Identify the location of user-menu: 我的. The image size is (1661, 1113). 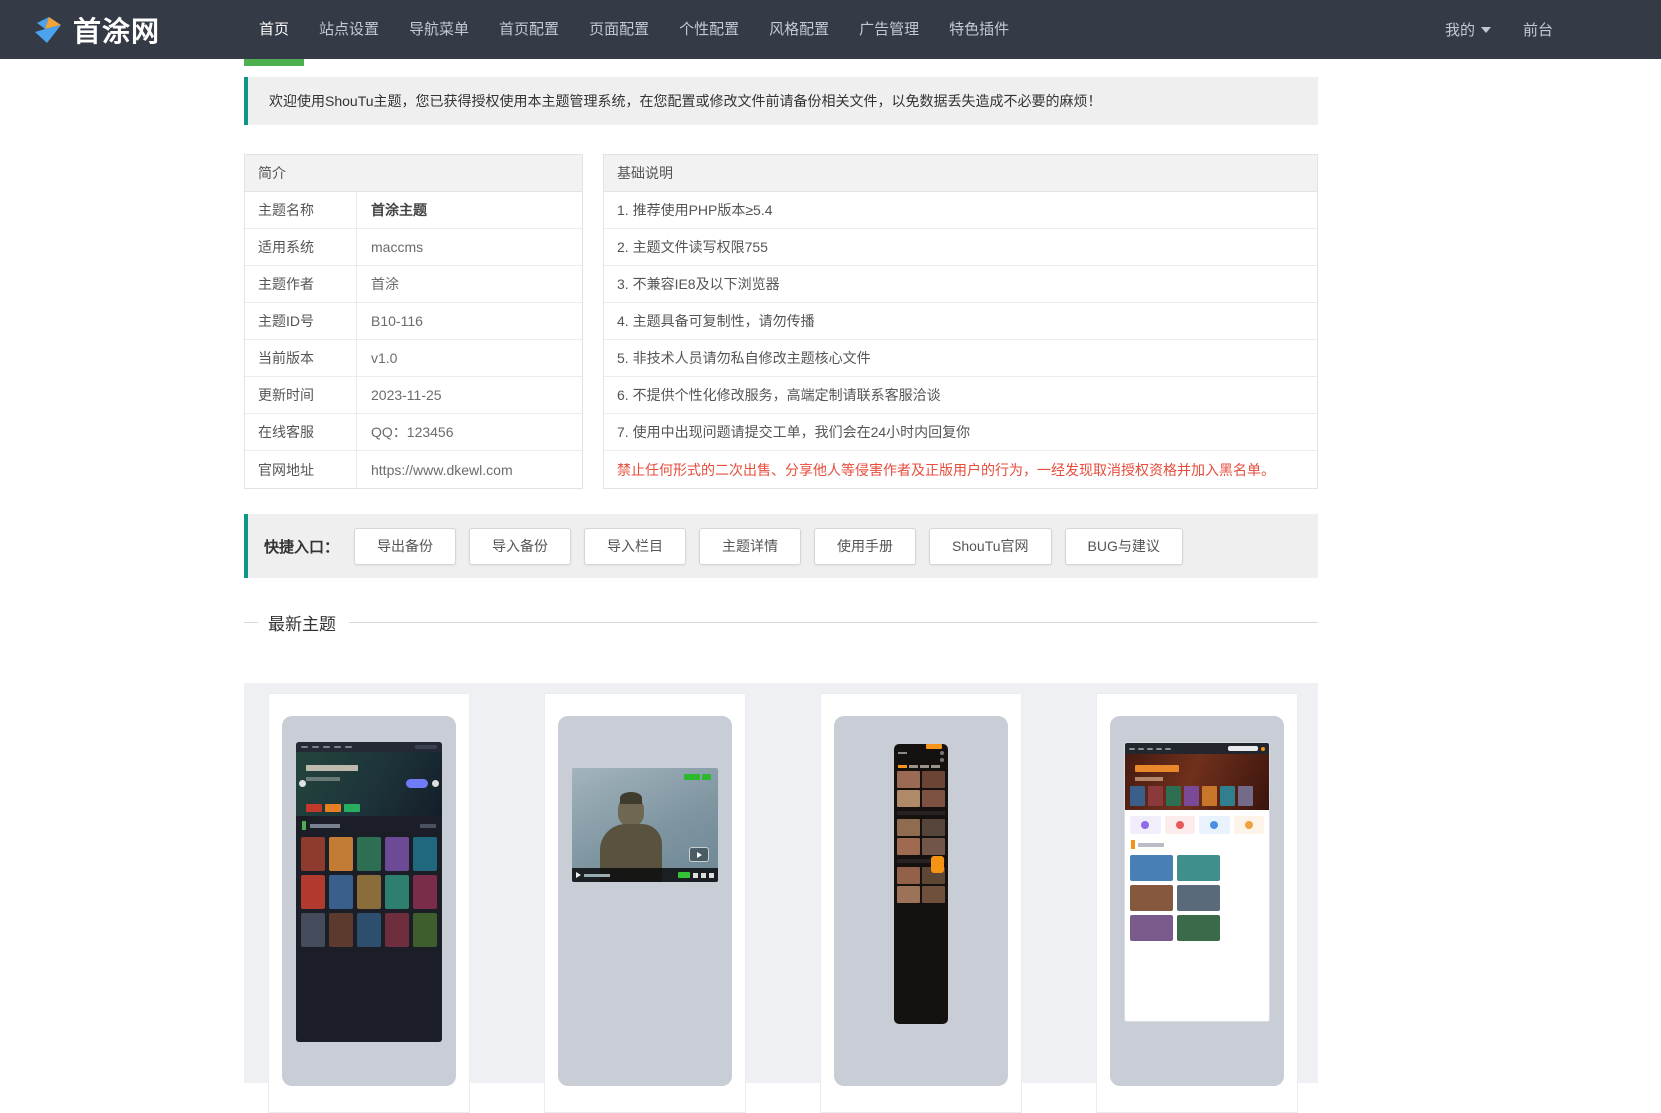
(1468, 29).